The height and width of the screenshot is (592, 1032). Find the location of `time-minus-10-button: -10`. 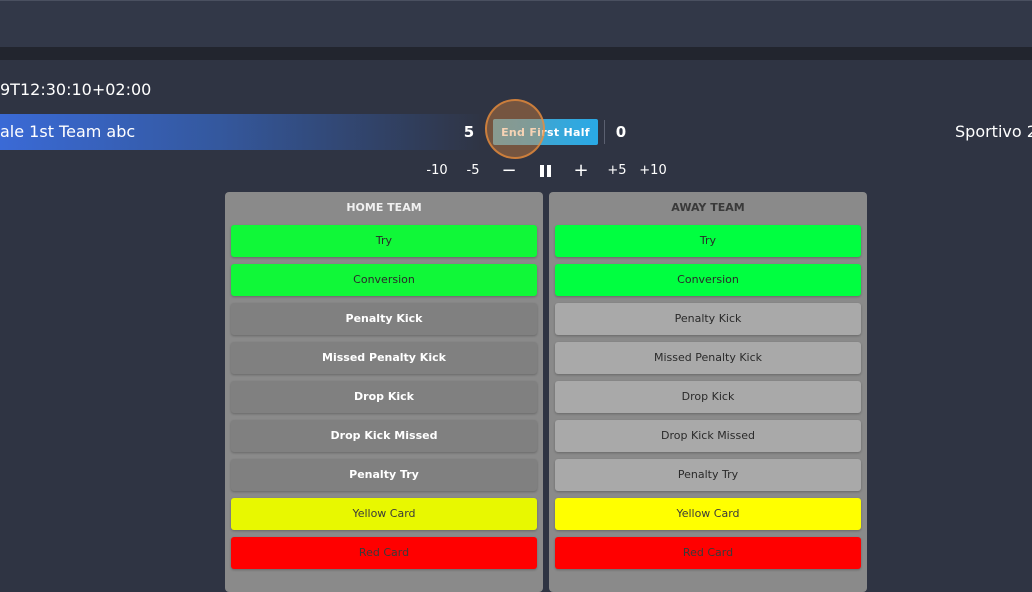

time-minus-10-button: -10 is located at coordinates (437, 171).